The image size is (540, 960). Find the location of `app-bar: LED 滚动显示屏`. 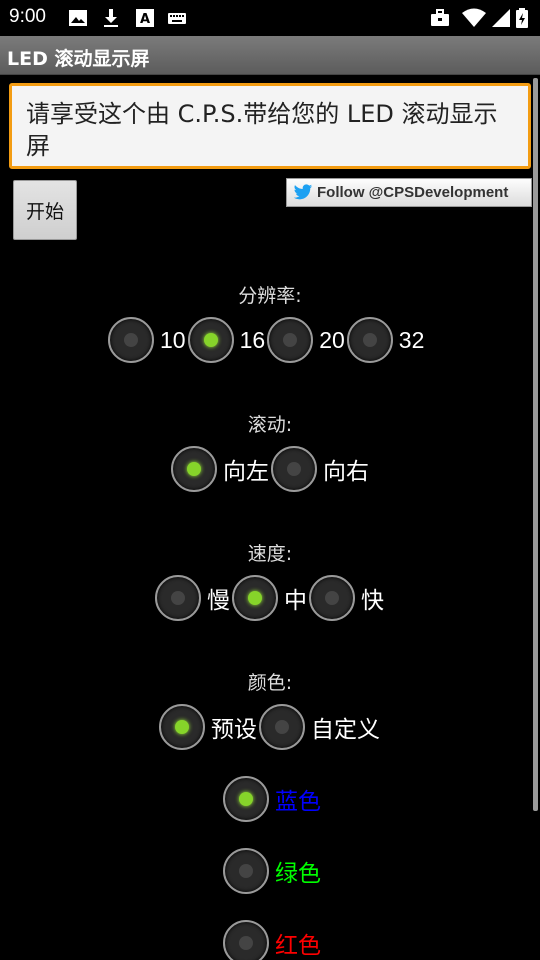

app-bar: LED 滚动显示屏 is located at coordinates (270, 55).